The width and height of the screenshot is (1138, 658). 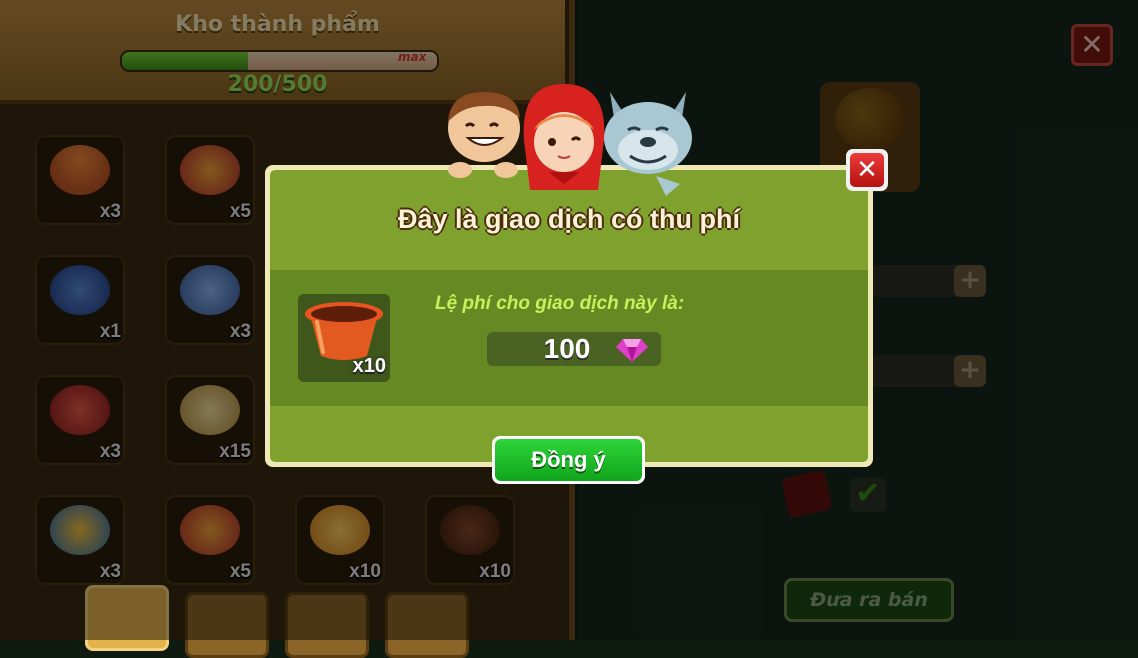 What do you see at coordinates (569, 219) in the screenshot?
I see `dialog-title: Đây là giao dịch có thu phí` at bounding box center [569, 219].